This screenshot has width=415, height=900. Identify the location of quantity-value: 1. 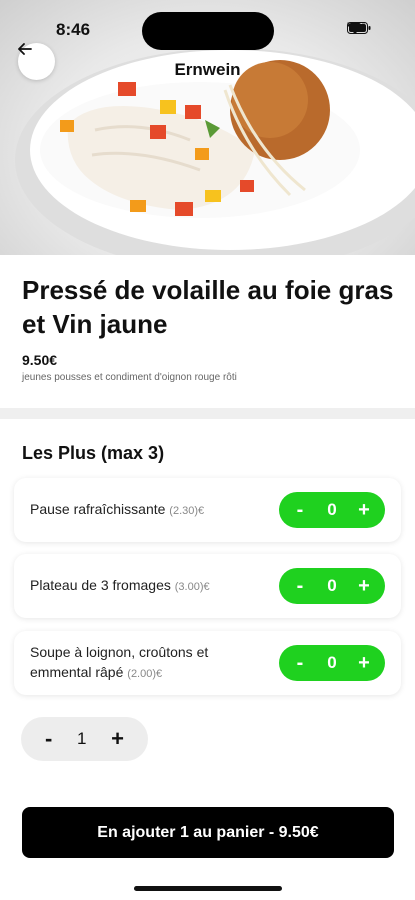
(82, 738).